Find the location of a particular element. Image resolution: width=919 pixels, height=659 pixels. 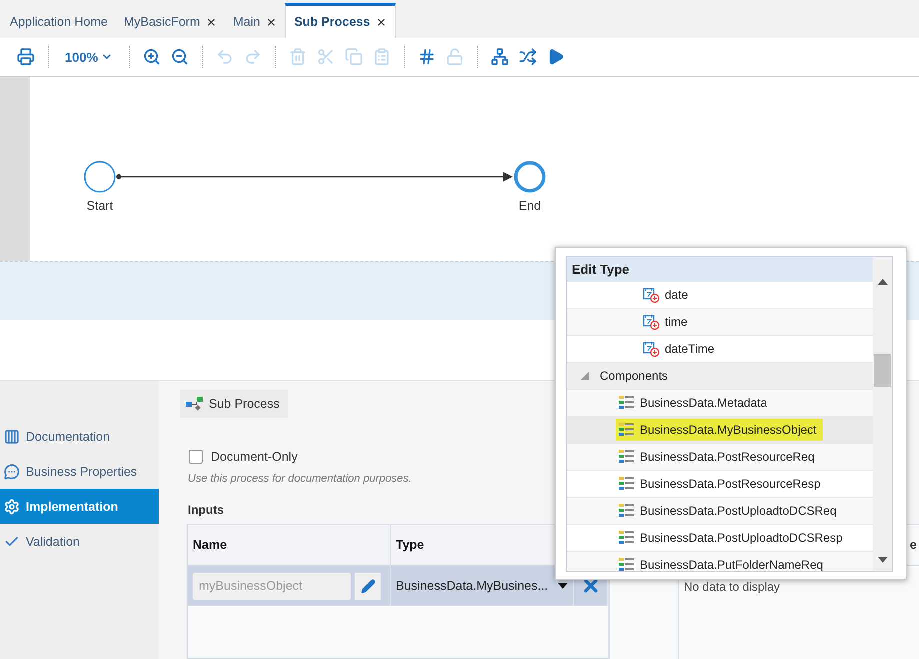

tab: MyBasicForm is located at coordinates (171, 20).